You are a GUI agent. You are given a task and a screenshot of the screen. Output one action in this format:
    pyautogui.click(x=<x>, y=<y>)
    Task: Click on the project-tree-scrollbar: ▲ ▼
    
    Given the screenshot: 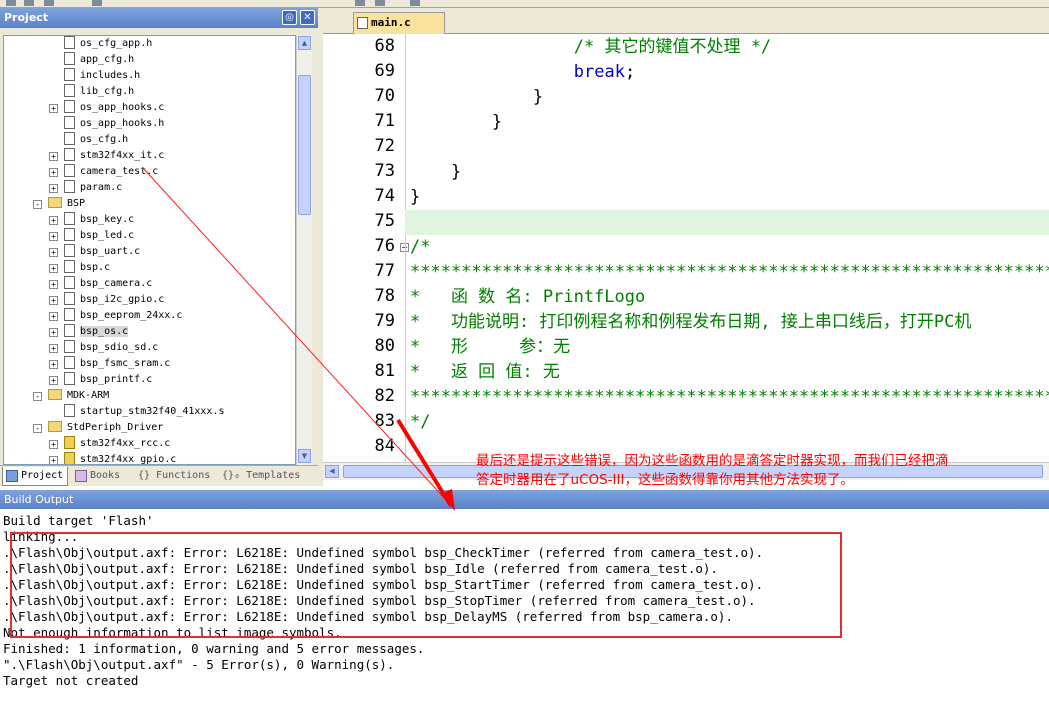 What is the action you would take?
    pyautogui.click(x=304, y=250)
    